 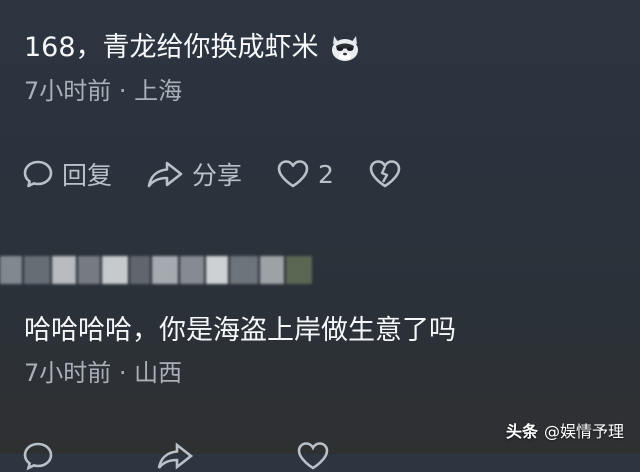 I want to click on comment-actions: 回复 分享 2, so click(x=233, y=174).